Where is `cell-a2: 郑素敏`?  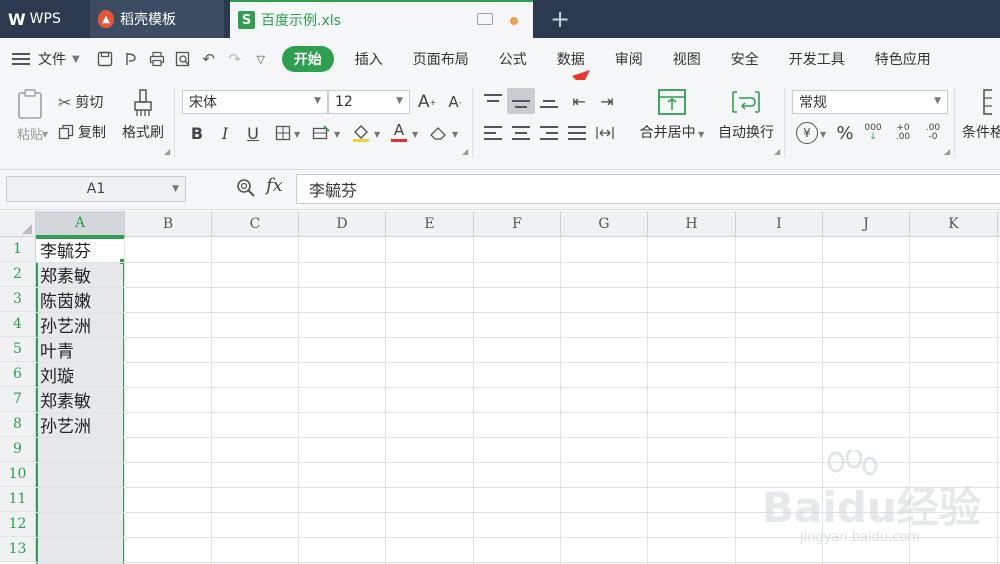 cell-a2: 郑素敏 is located at coordinates (65, 274).